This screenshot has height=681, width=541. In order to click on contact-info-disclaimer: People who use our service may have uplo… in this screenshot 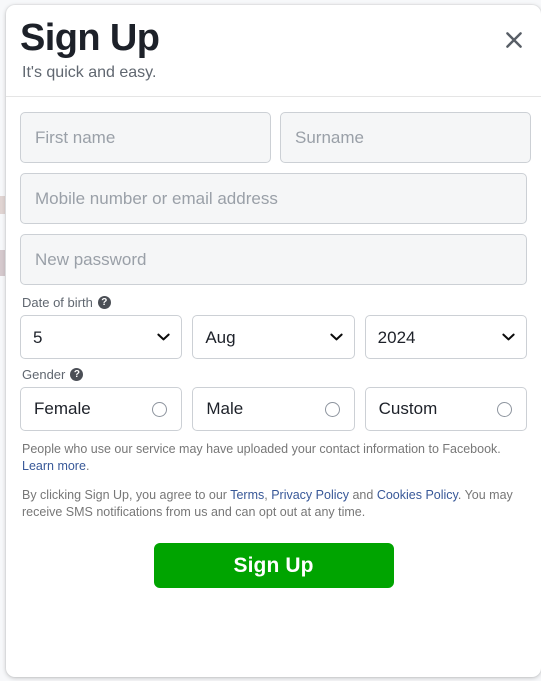, I will do `click(273, 458)`.